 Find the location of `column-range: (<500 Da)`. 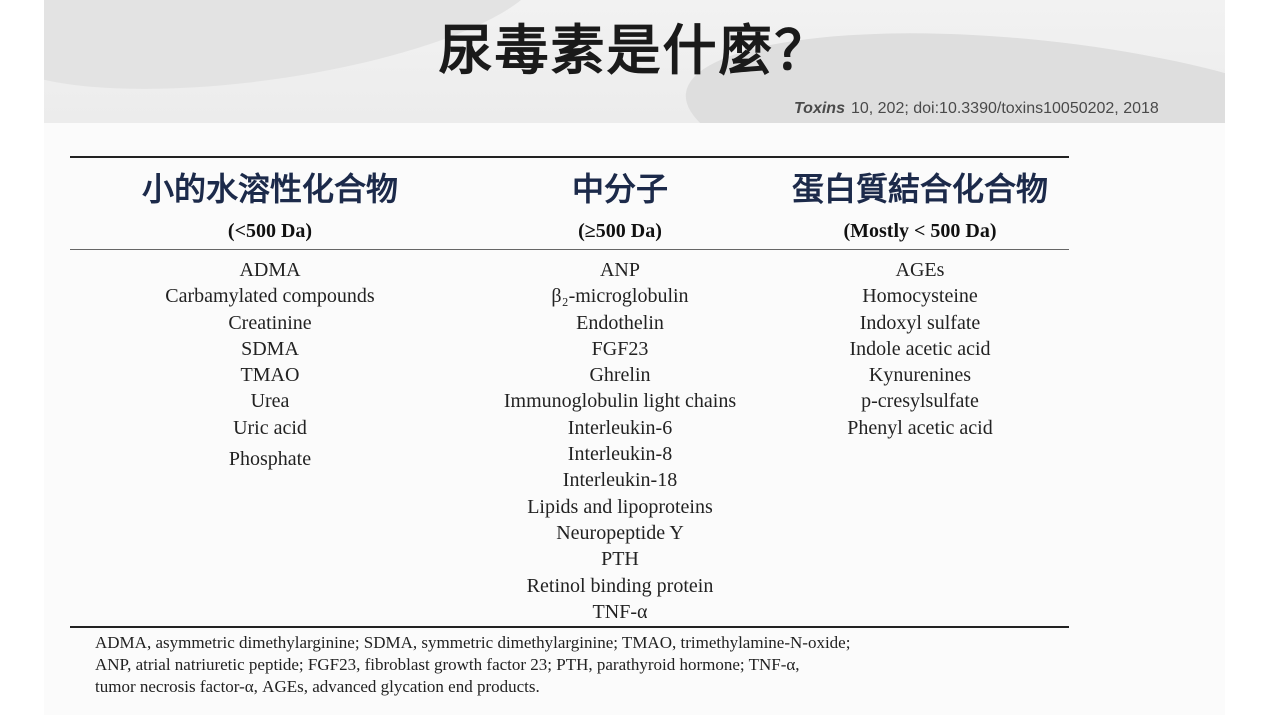

column-range: (<500 Da) is located at coordinates (270, 231).